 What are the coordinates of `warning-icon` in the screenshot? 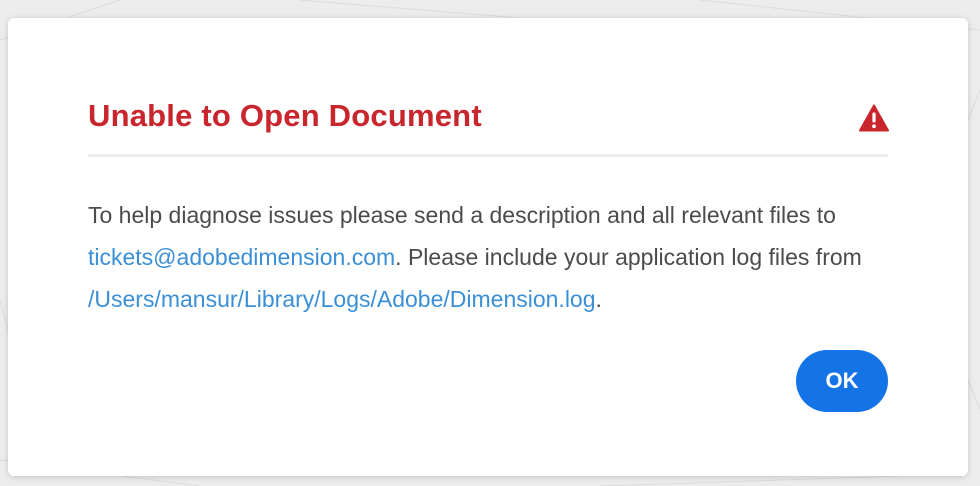 It's located at (874, 118).